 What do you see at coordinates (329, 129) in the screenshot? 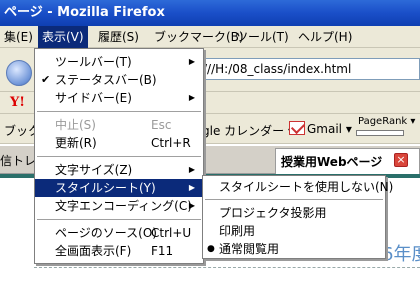
I see `gmail-bookmark: Gmail ▾` at bounding box center [329, 129].